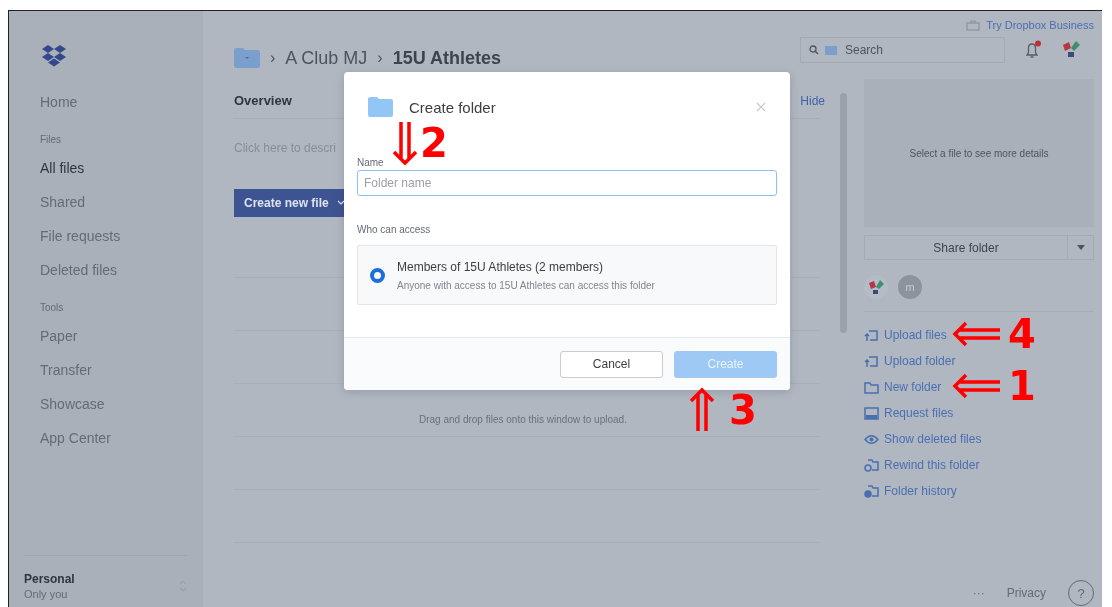 Image resolution: width=1112 pixels, height=607 pixels. Describe the element at coordinates (447, 58) in the screenshot. I see `breadcrumb-current: 15U Athletes` at that location.